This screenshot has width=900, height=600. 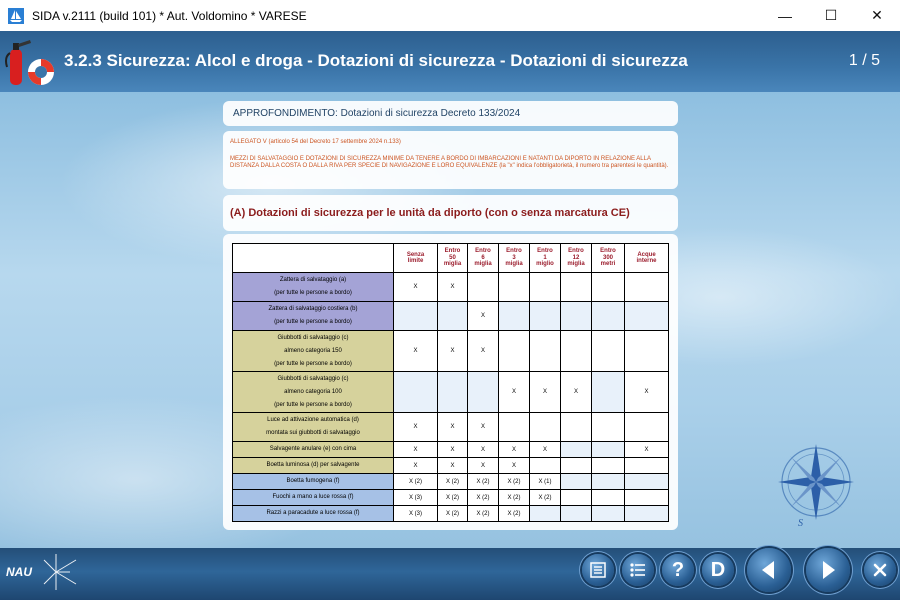 I want to click on index-button, so click(x=598, y=570).